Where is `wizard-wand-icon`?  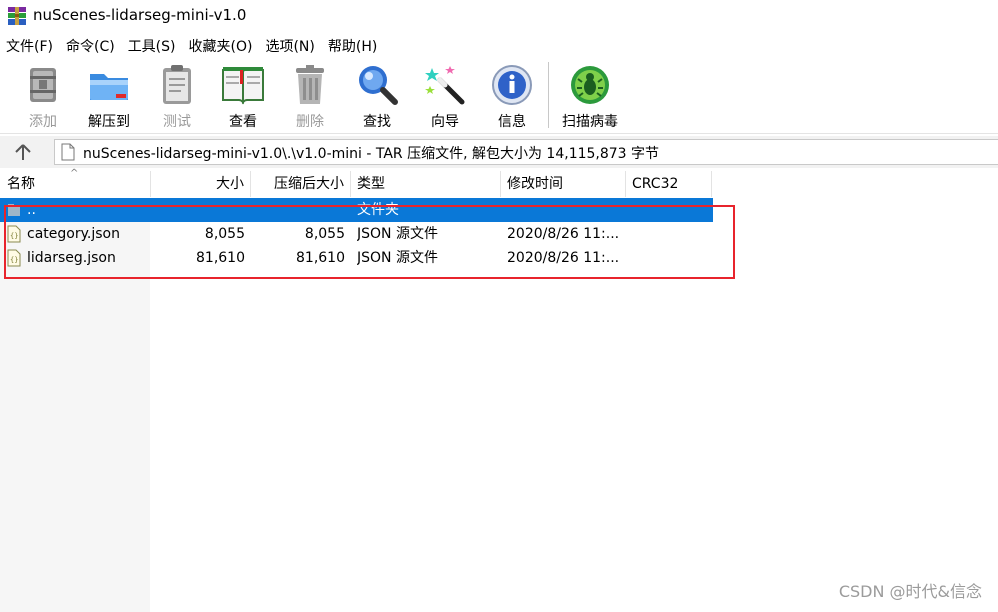 wizard-wand-icon is located at coordinates (445, 85).